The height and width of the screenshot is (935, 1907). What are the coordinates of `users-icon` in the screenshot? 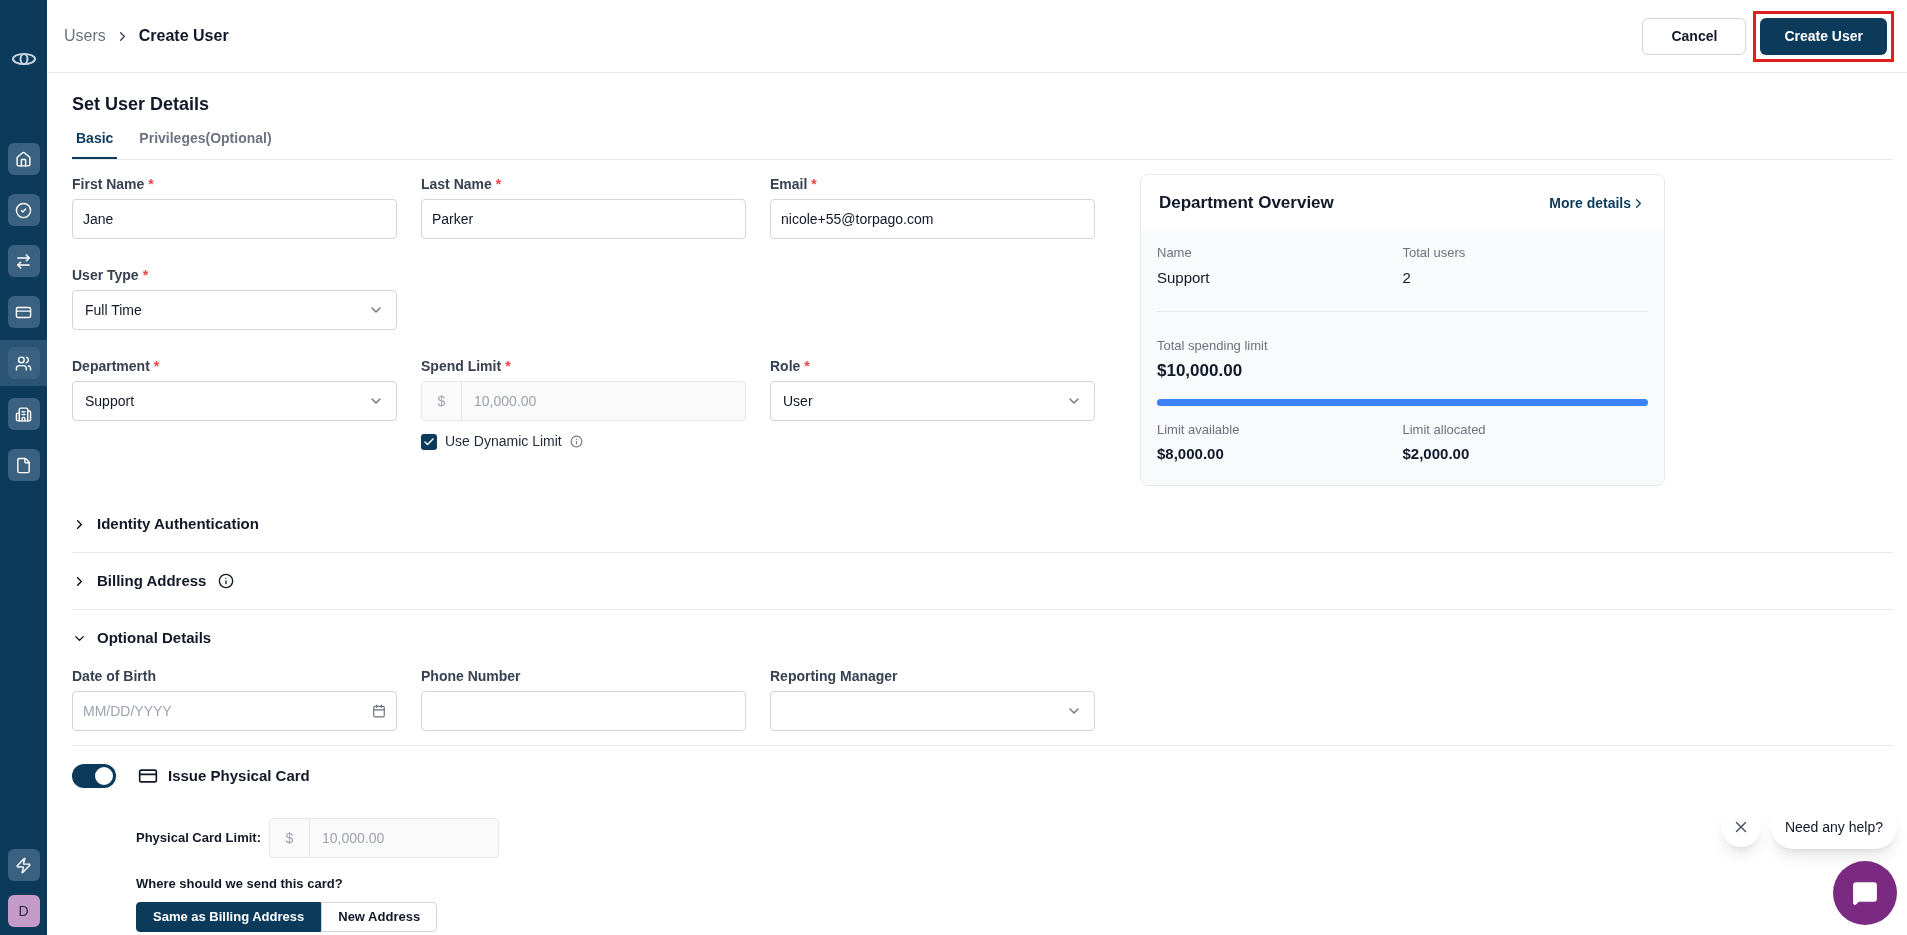 It's located at (23, 363).